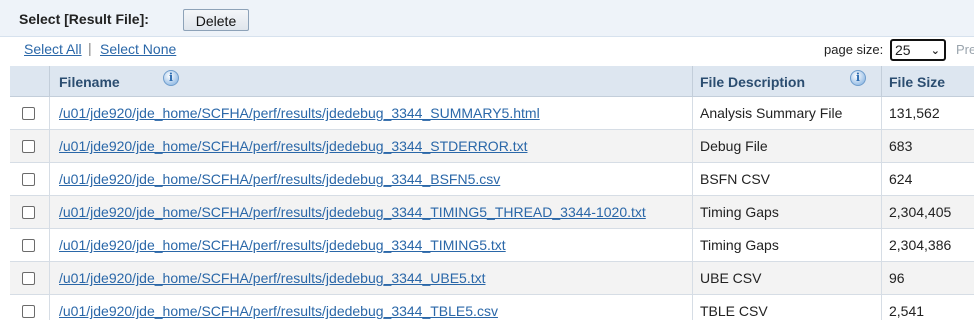 This screenshot has height=320, width=974. I want to click on select-all-link: Select All, so click(53, 49).